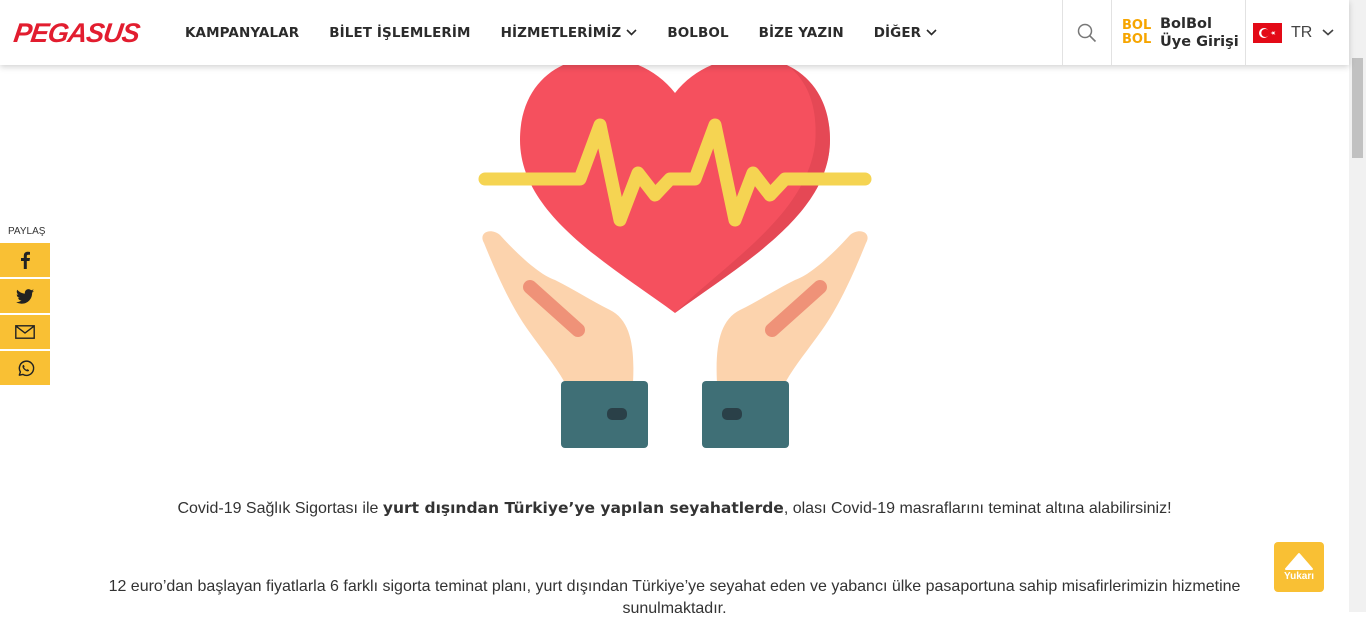 The image size is (1366, 620). What do you see at coordinates (697, 33) in the screenshot?
I see `nav-bolbol: BOLBOL` at bounding box center [697, 33].